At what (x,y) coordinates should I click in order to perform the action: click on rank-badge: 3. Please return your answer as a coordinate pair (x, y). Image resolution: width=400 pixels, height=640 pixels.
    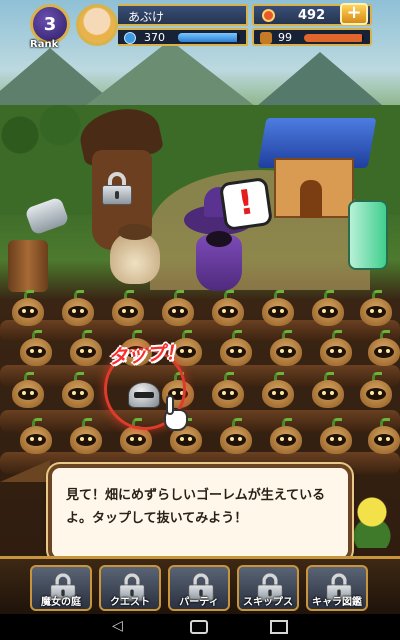
    Looking at the image, I should click on (50, 24).